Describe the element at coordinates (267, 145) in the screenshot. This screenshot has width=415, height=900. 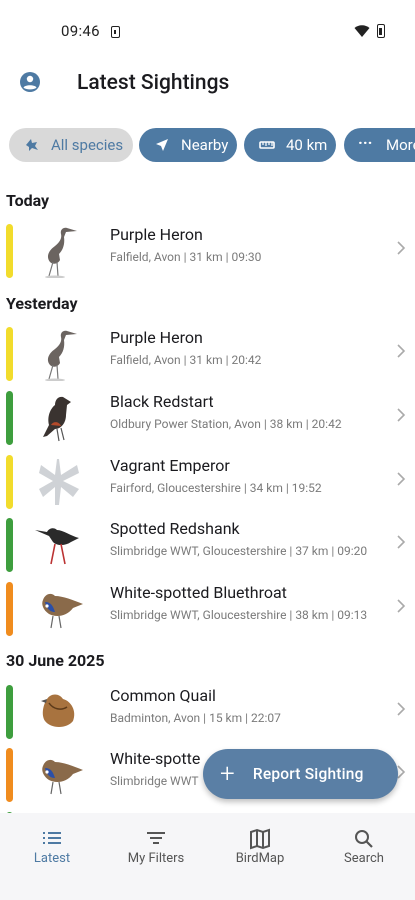
I see `ruler-icon` at that location.